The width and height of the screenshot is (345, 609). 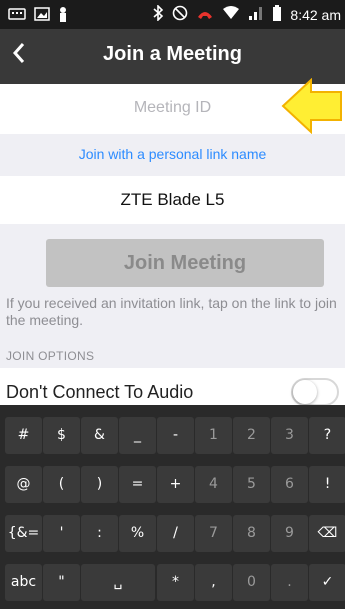 I want to click on key: ), so click(x=99, y=484).